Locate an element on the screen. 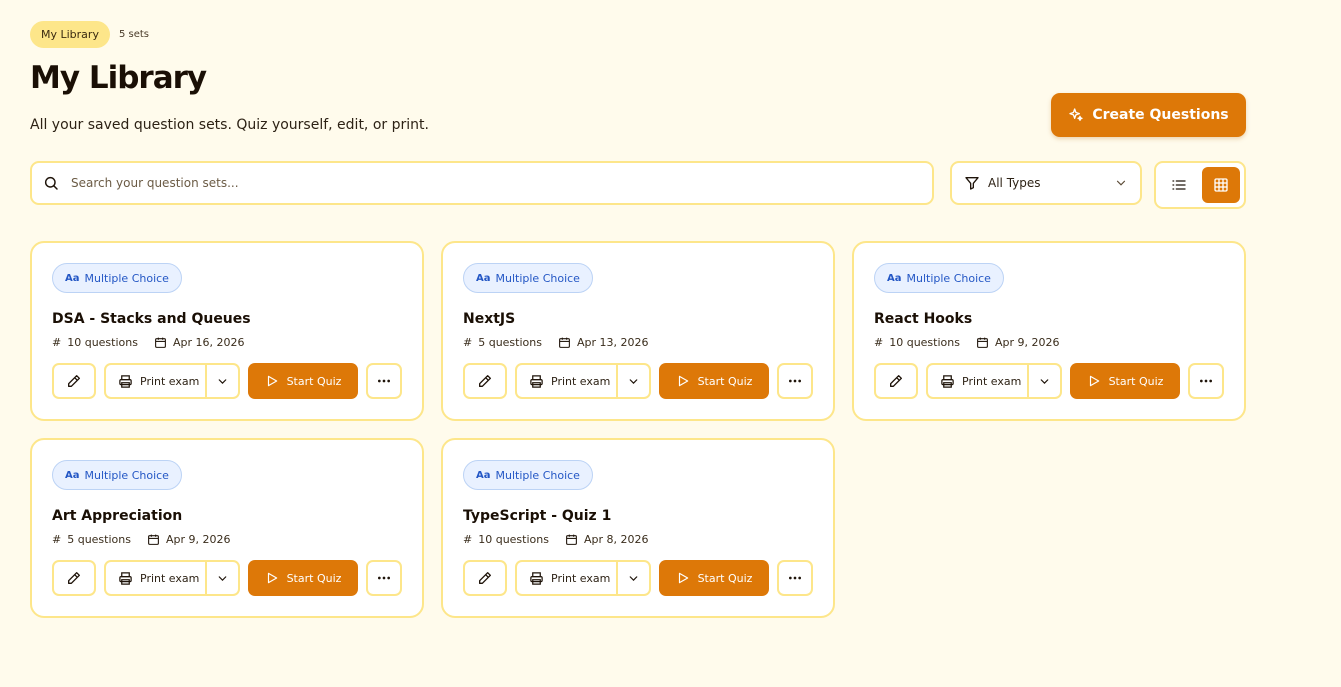  grid-view-button is located at coordinates (1221, 185).